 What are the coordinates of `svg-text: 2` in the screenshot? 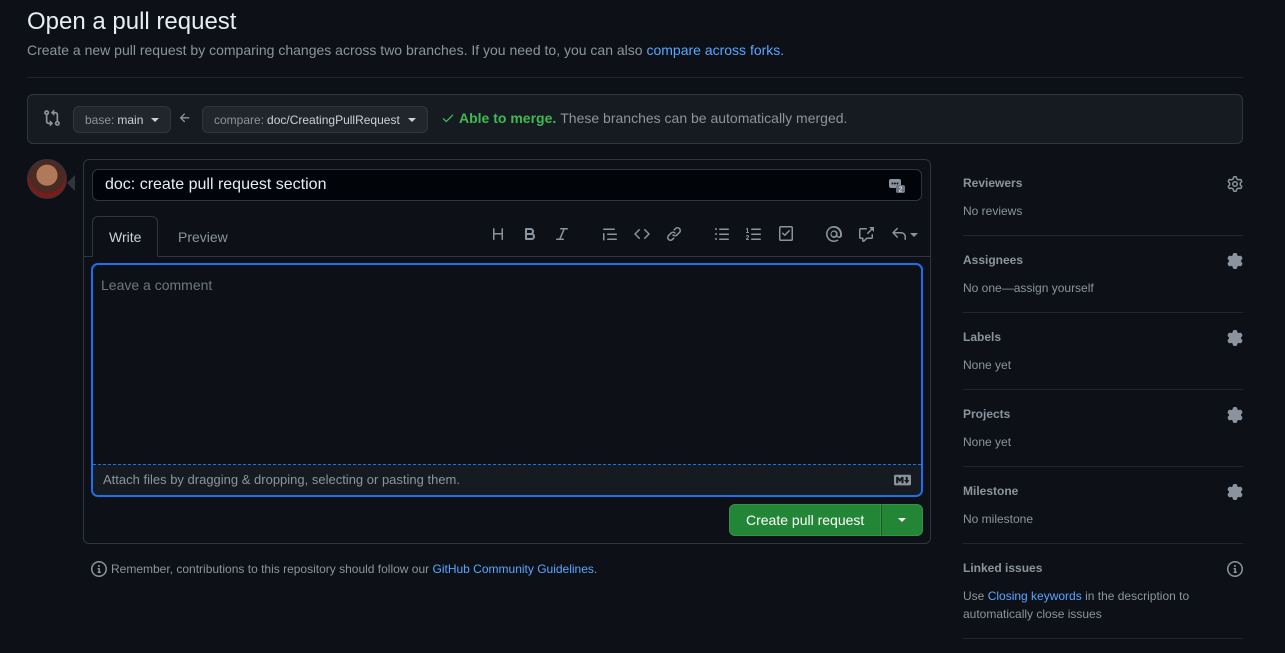 It's located at (901, 190).